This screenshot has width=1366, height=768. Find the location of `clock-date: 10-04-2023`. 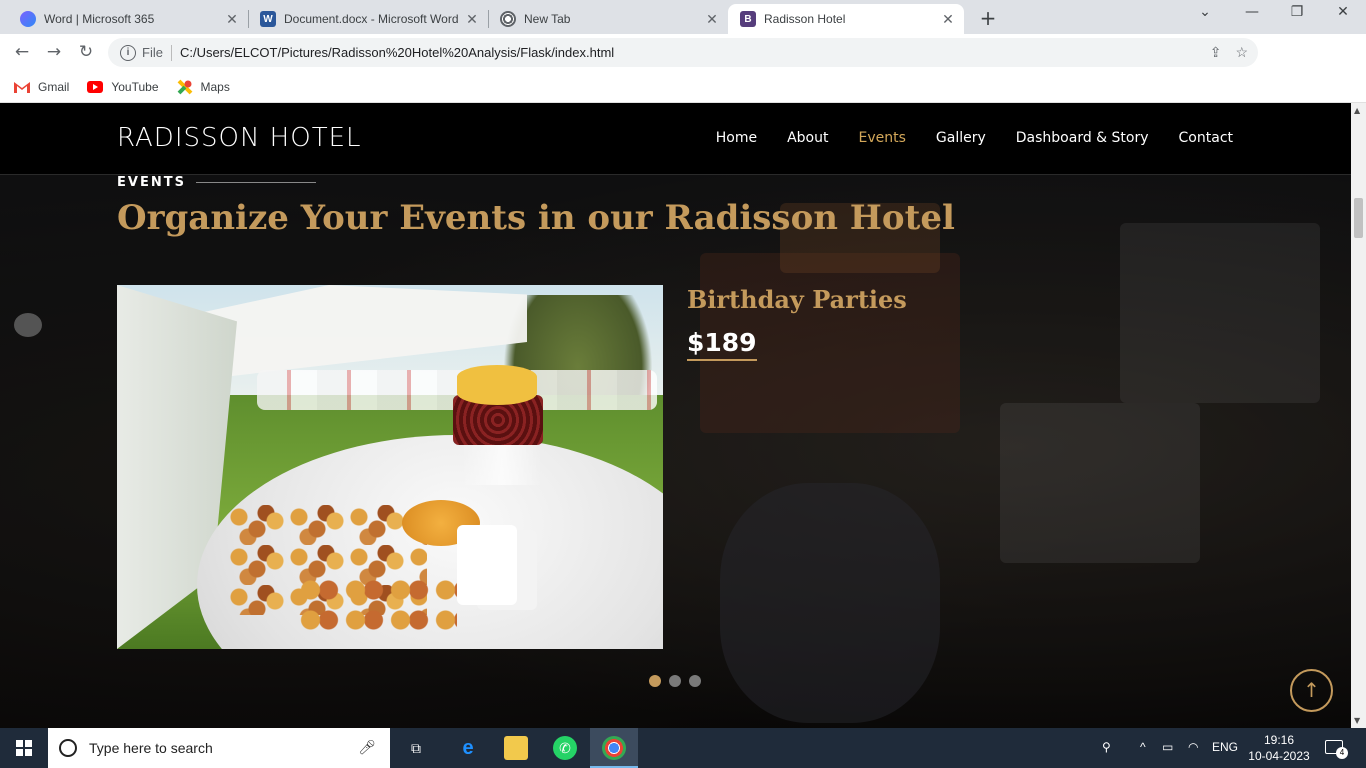

clock-date: 10-04-2023 is located at coordinates (1279, 756).